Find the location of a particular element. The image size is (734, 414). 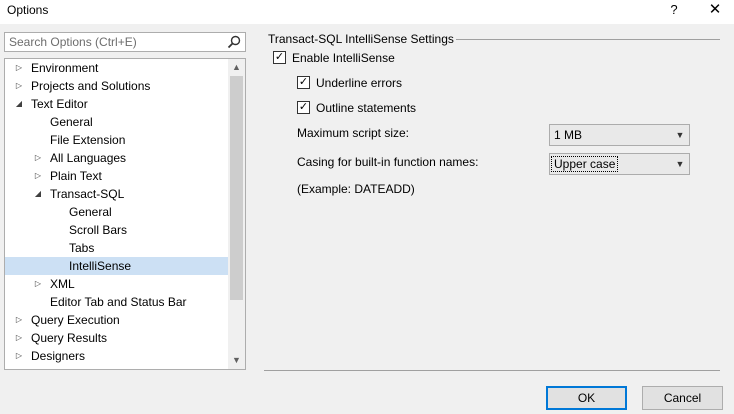

tree-item-query-results: ▷ Query Results is located at coordinates (116, 338).